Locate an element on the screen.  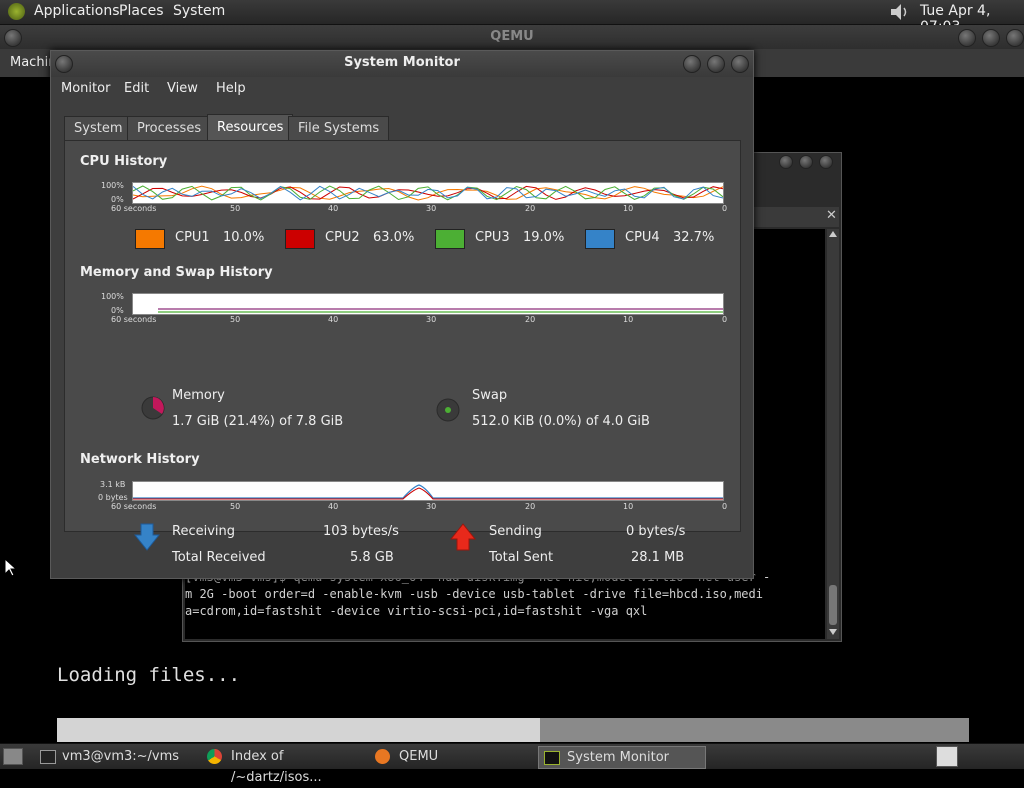
cpu-y-label-bottom: 0% is located at coordinates (117, 199).